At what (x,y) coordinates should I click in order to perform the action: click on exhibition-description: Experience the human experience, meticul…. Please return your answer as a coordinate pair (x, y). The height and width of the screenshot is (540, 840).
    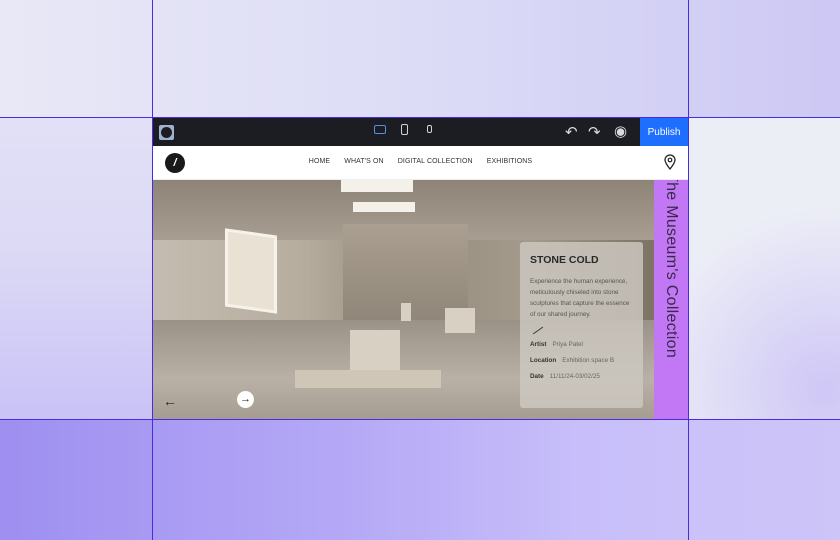
    Looking at the image, I should click on (580, 298).